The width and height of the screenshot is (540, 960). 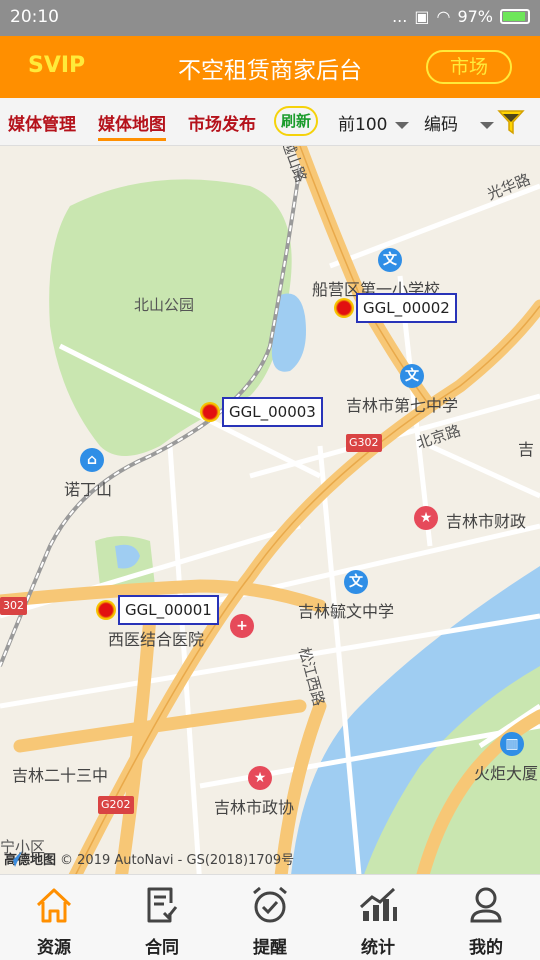 What do you see at coordinates (162, 905) in the screenshot?
I see `contract-icon` at bounding box center [162, 905].